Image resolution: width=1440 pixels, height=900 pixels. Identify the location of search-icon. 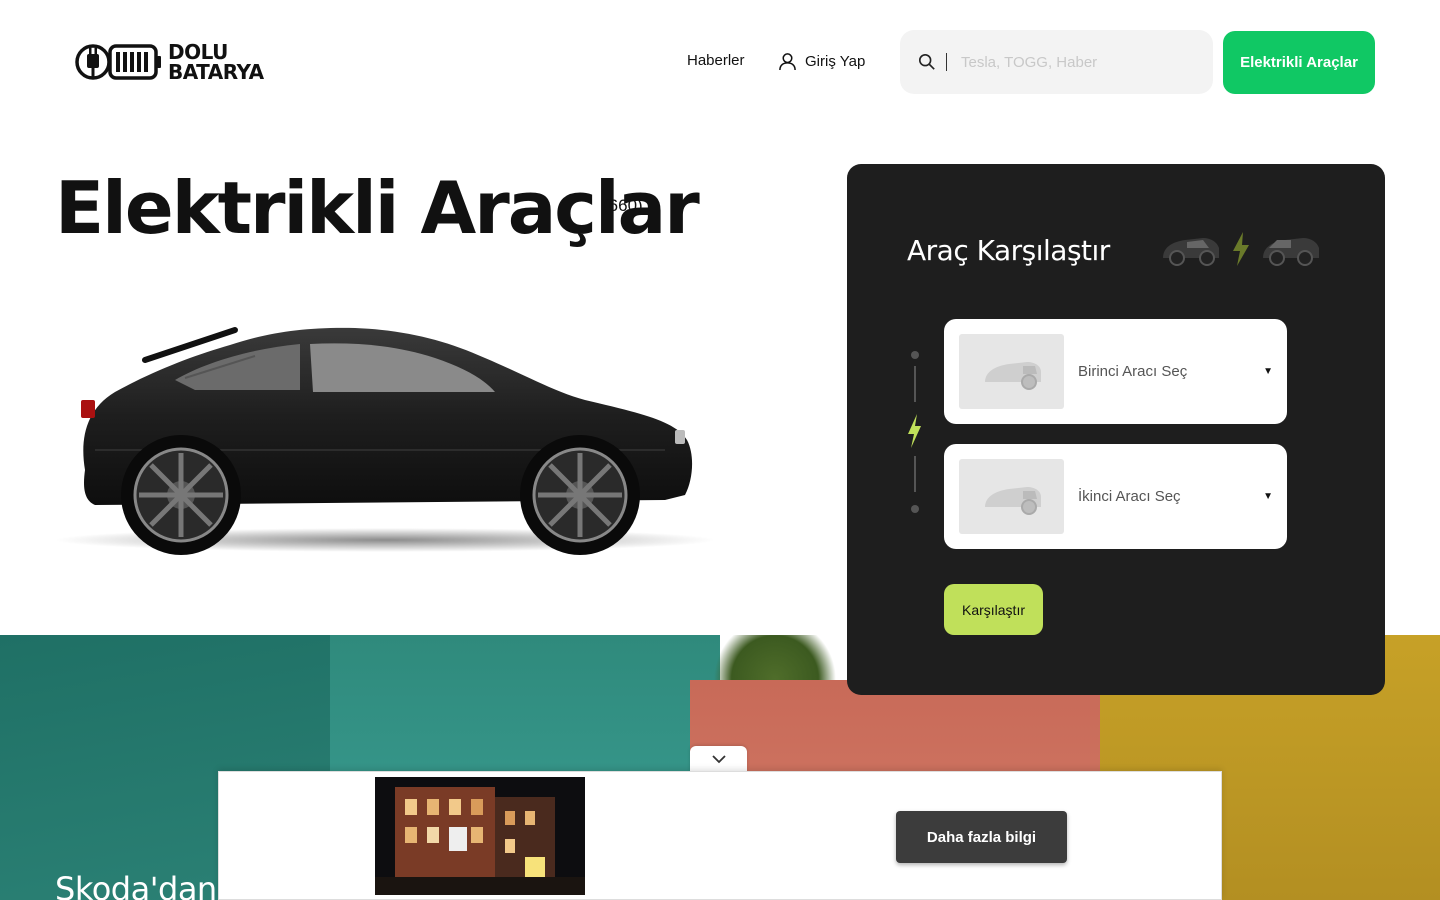
(926, 61).